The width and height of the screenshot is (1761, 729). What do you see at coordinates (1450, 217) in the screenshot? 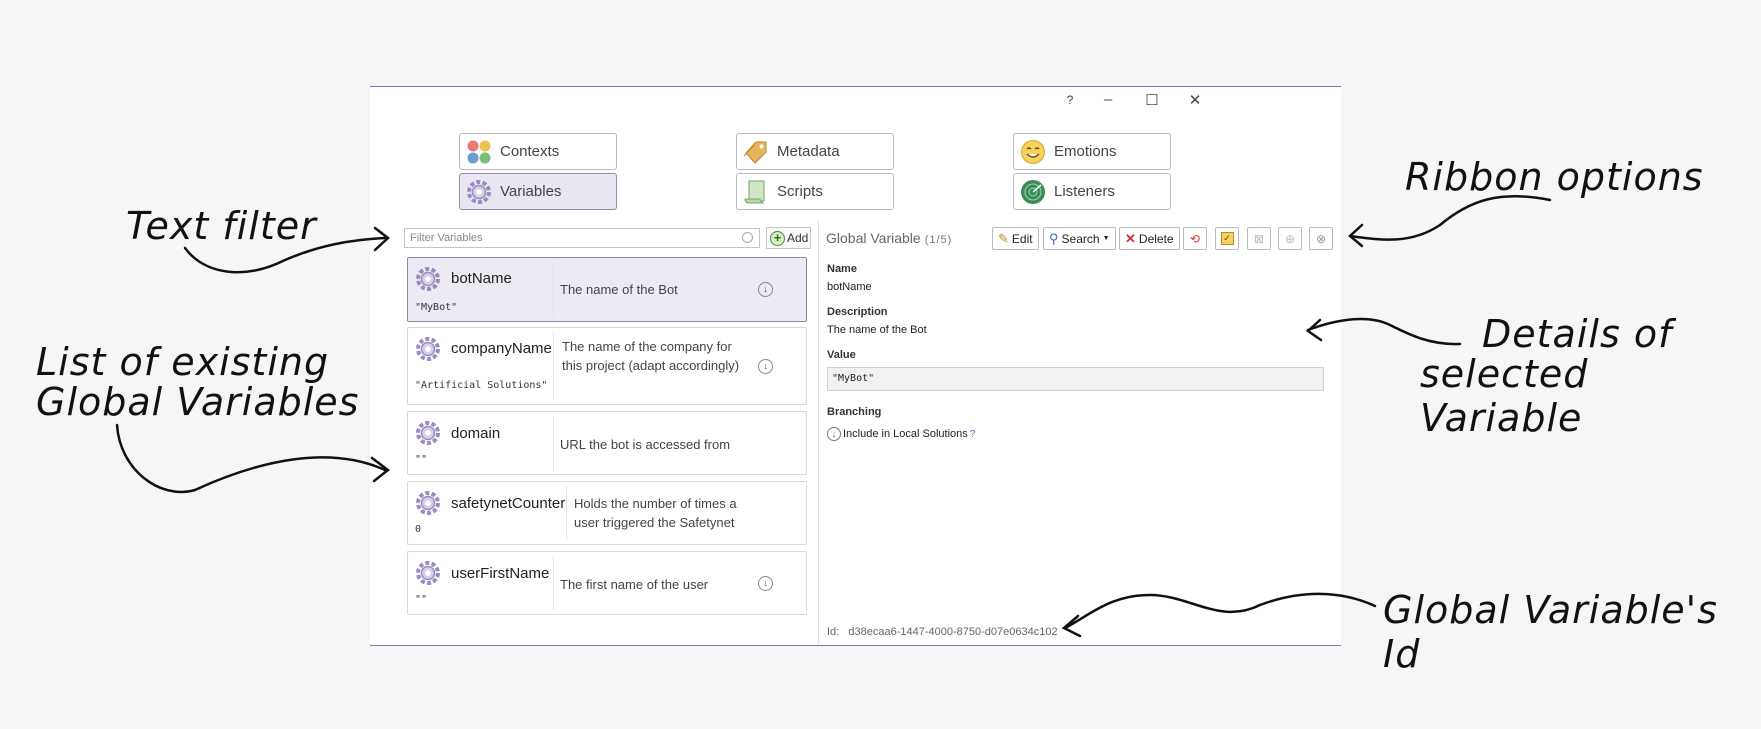
I see `arrow-ribbon` at bounding box center [1450, 217].